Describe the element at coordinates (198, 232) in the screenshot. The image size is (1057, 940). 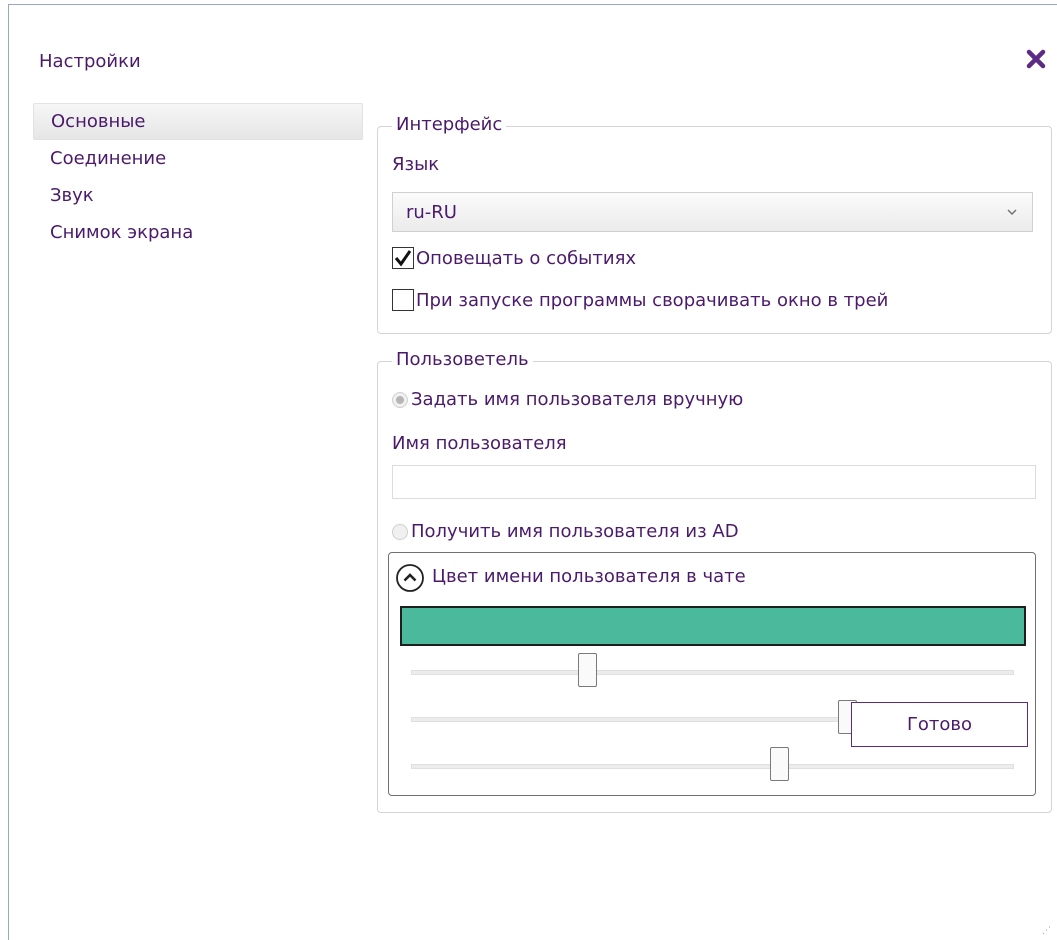
I see `nav-item-screenshot: Снимок экрана` at that location.